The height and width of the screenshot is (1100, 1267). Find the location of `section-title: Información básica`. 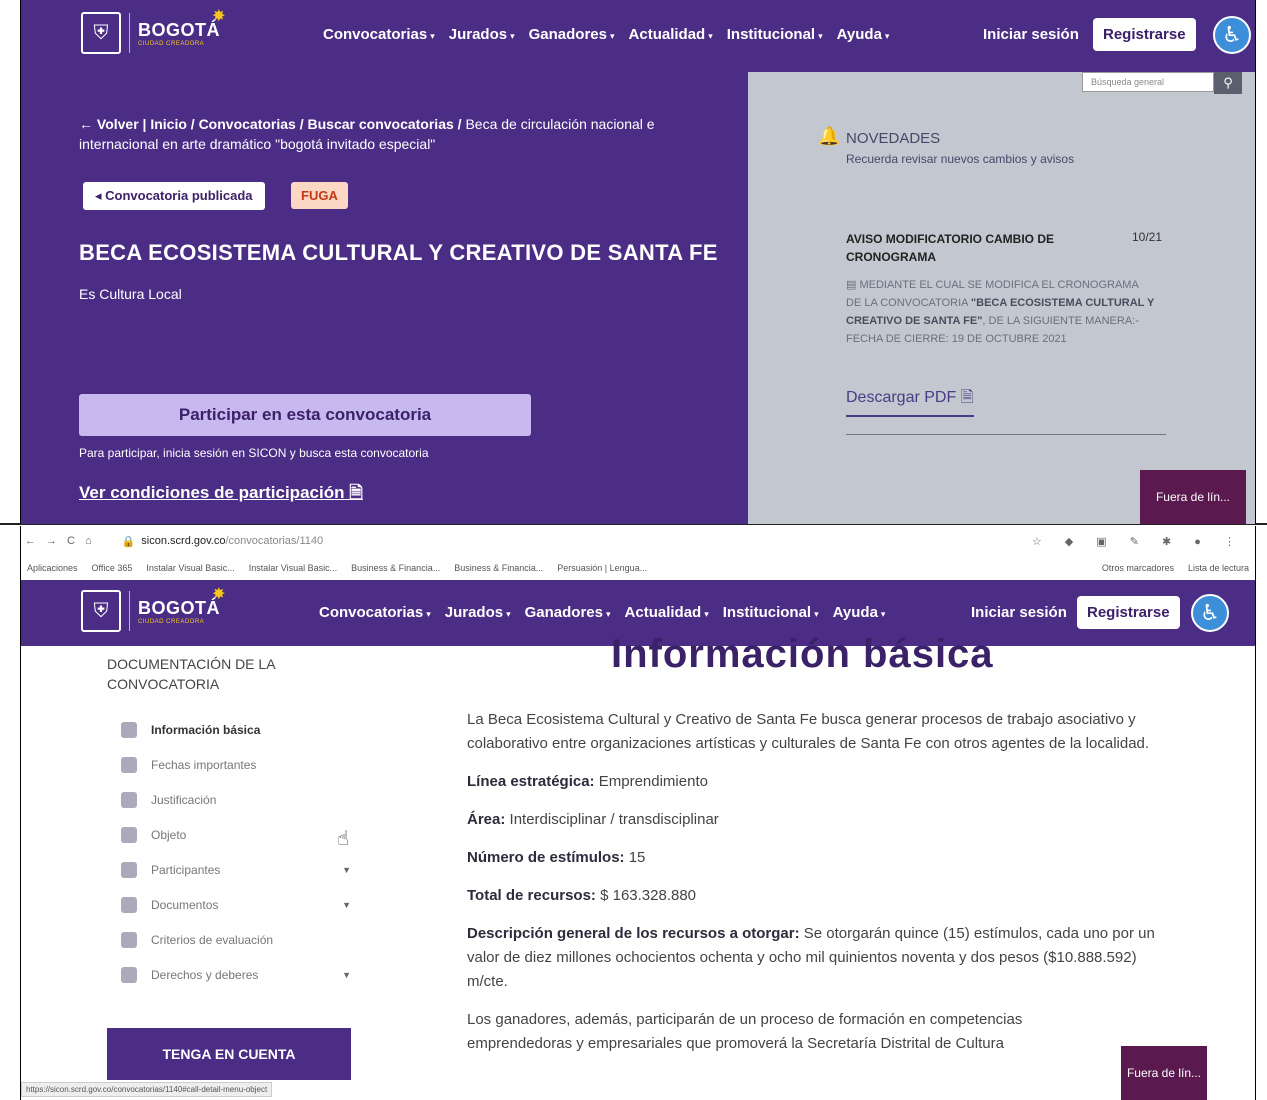

section-title: Información básica is located at coordinates (802, 654).